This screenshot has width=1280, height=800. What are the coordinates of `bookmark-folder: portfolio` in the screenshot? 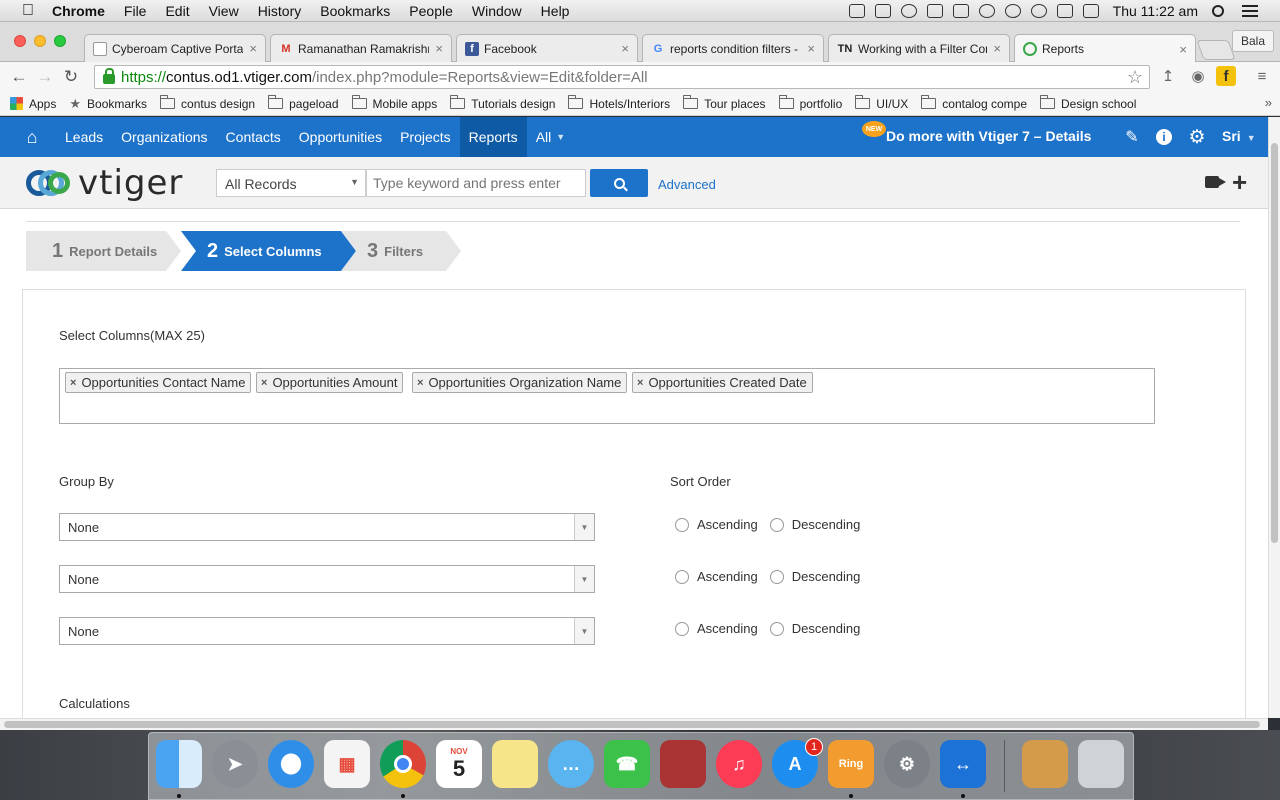 It's located at (810, 103).